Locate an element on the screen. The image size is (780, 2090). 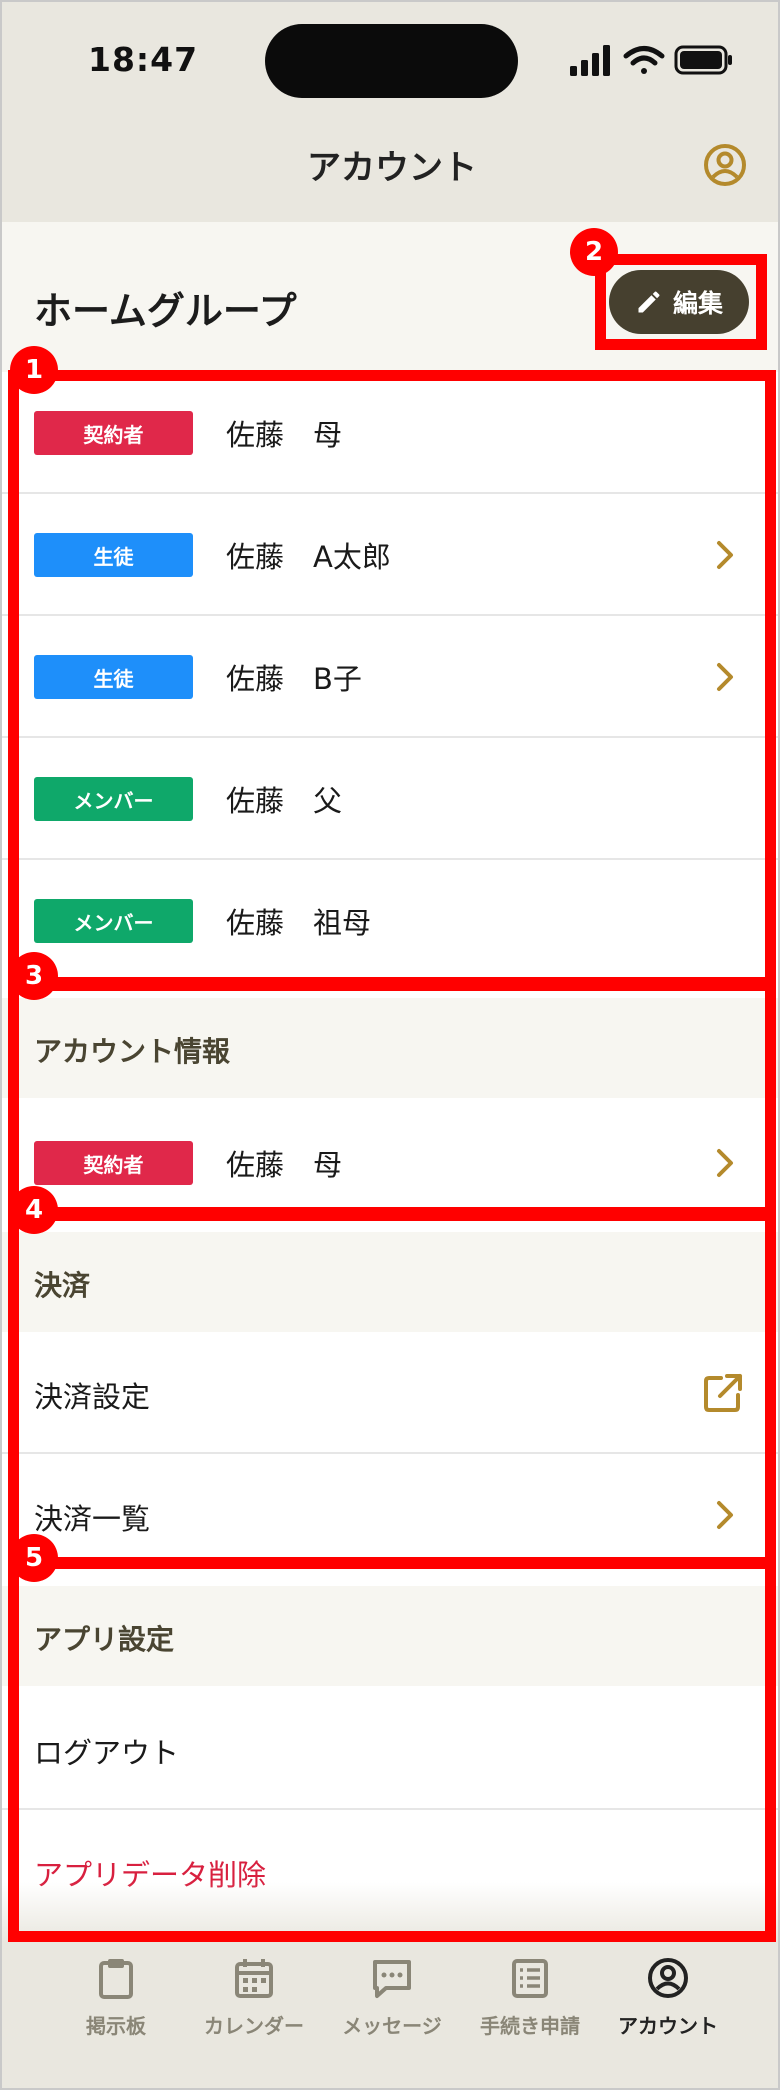
status-icons is located at coordinates (651, 60).